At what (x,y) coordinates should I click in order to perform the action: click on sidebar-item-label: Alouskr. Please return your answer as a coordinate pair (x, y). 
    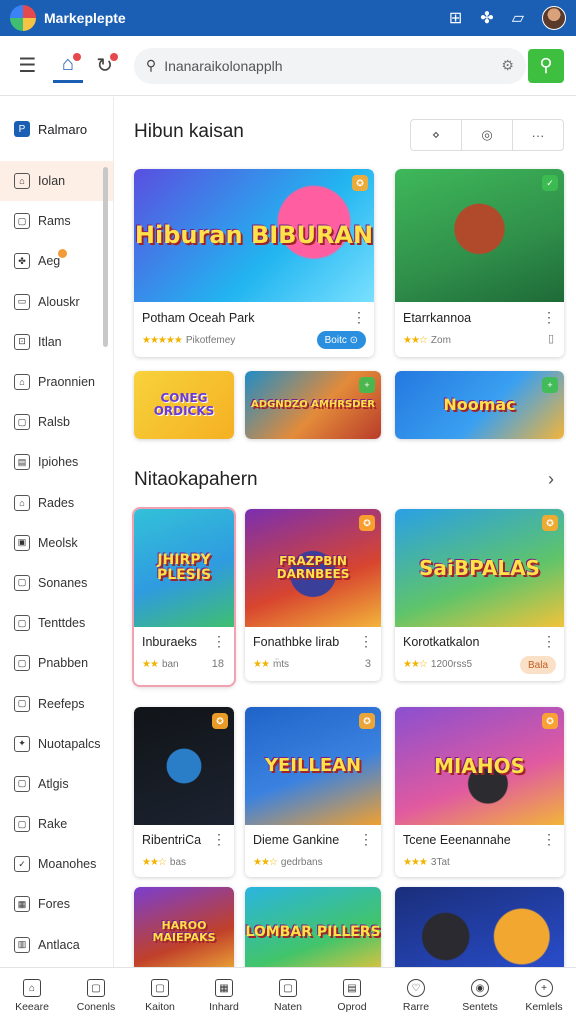
    Looking at the image, I should click on (59, 301).